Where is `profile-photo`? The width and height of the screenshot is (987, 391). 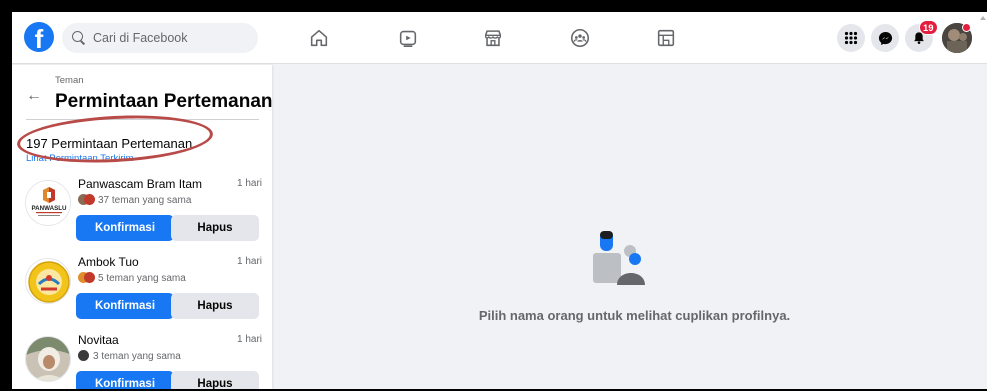 profile-photo is located at coordinates (48, 359).